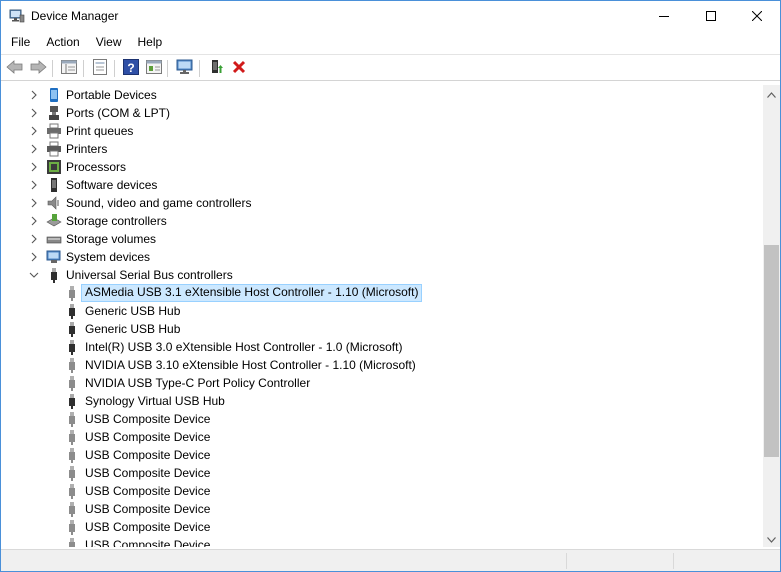  What do you see at coordinates (109, 42) in the screenshot?
I see `menu-view: View` at bounding box center [109, 42].